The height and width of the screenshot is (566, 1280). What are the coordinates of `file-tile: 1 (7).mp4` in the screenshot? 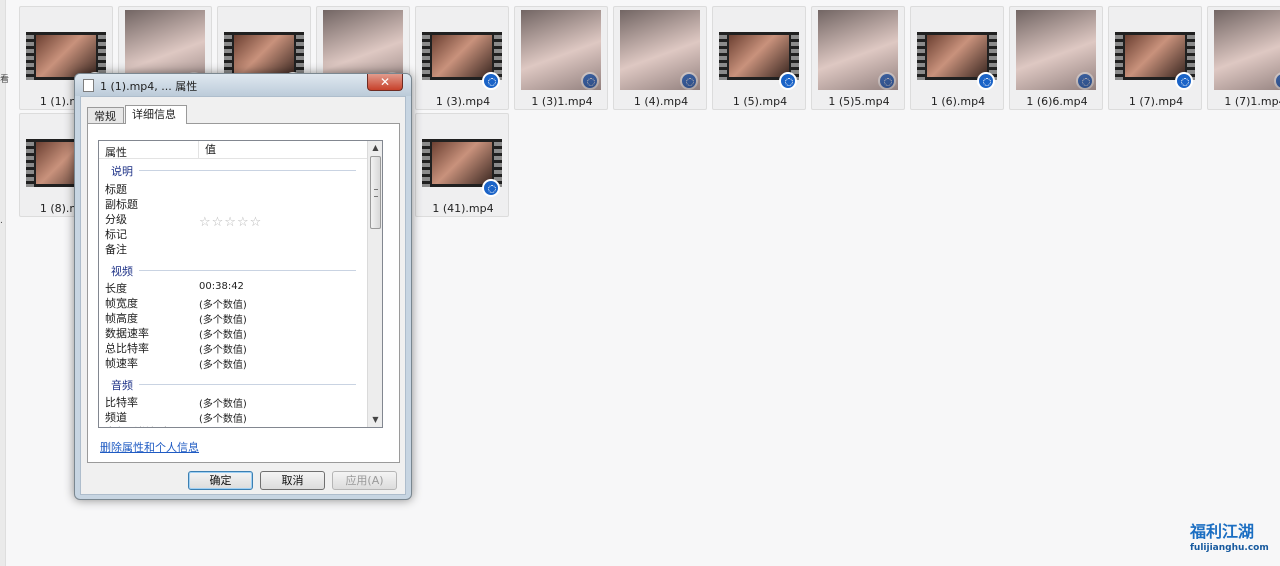 It's located at (1155, 58).